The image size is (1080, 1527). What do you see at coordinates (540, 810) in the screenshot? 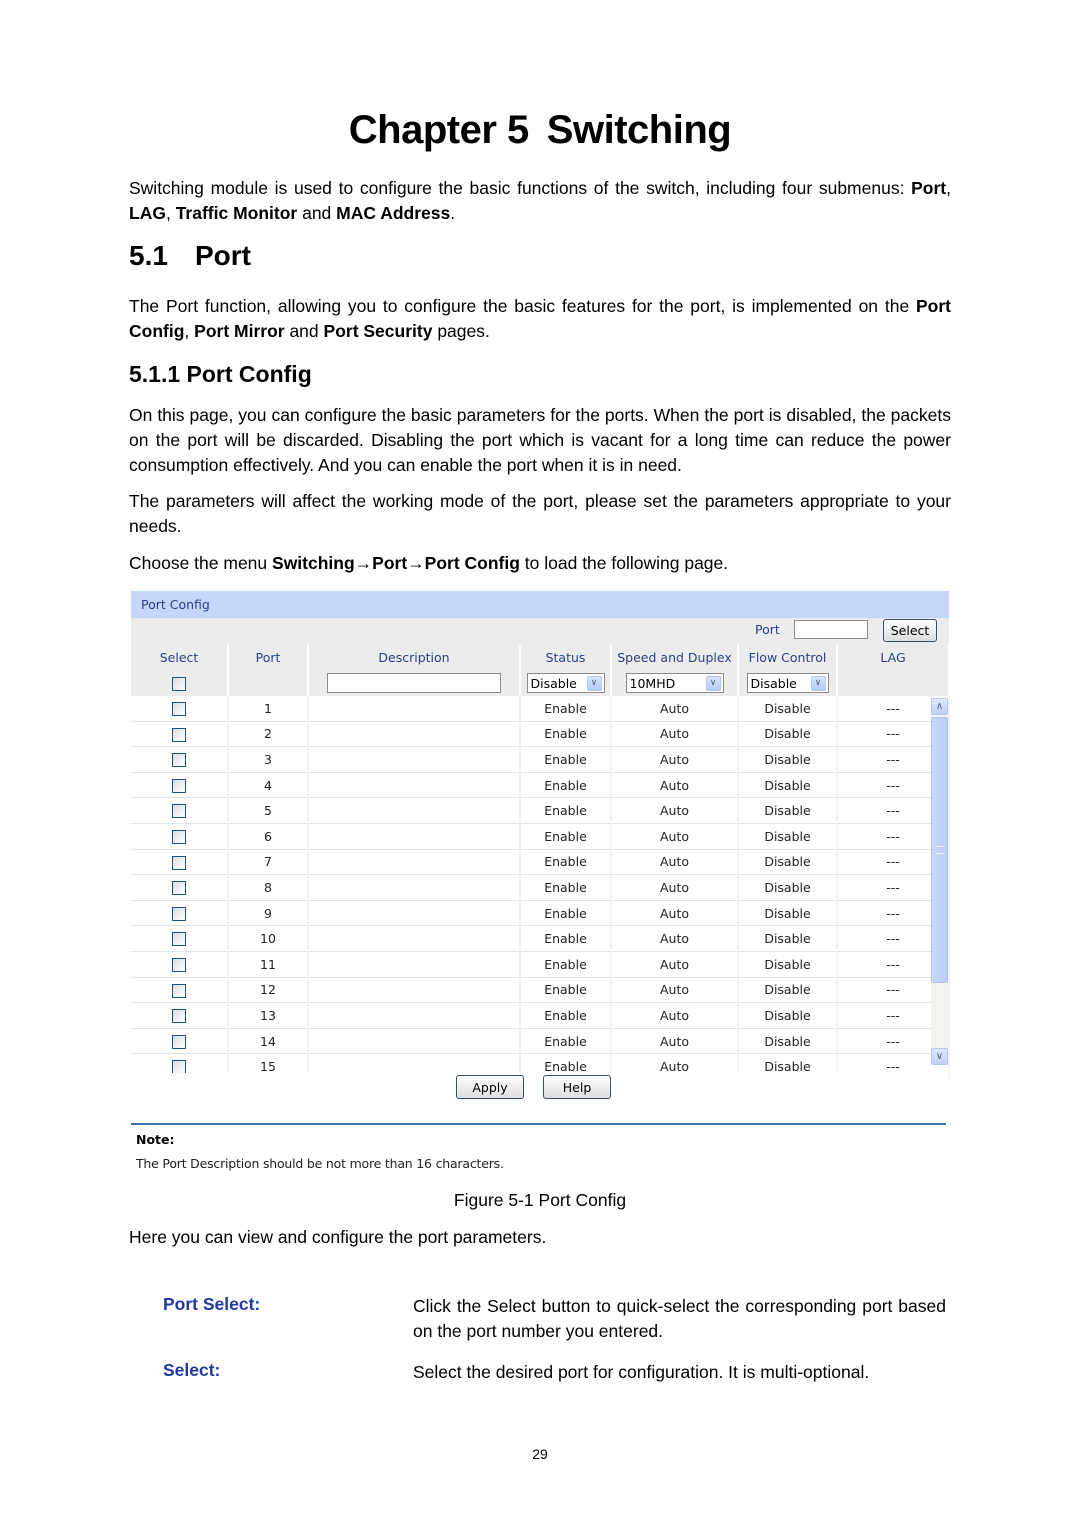
I see `table-row: 5 Enable Auto Disable ---` at bounding box center [540, 810].